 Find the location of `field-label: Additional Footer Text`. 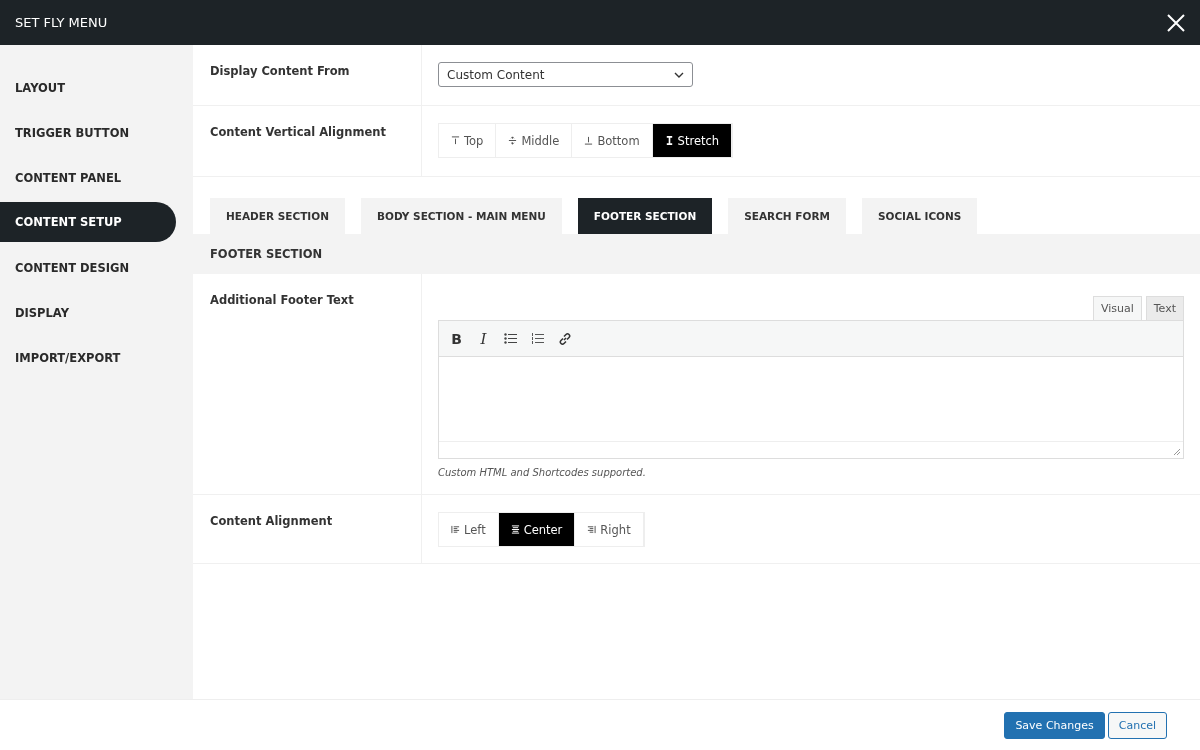

field-label: Additional Footer Text is located at coordinates (307, 384).